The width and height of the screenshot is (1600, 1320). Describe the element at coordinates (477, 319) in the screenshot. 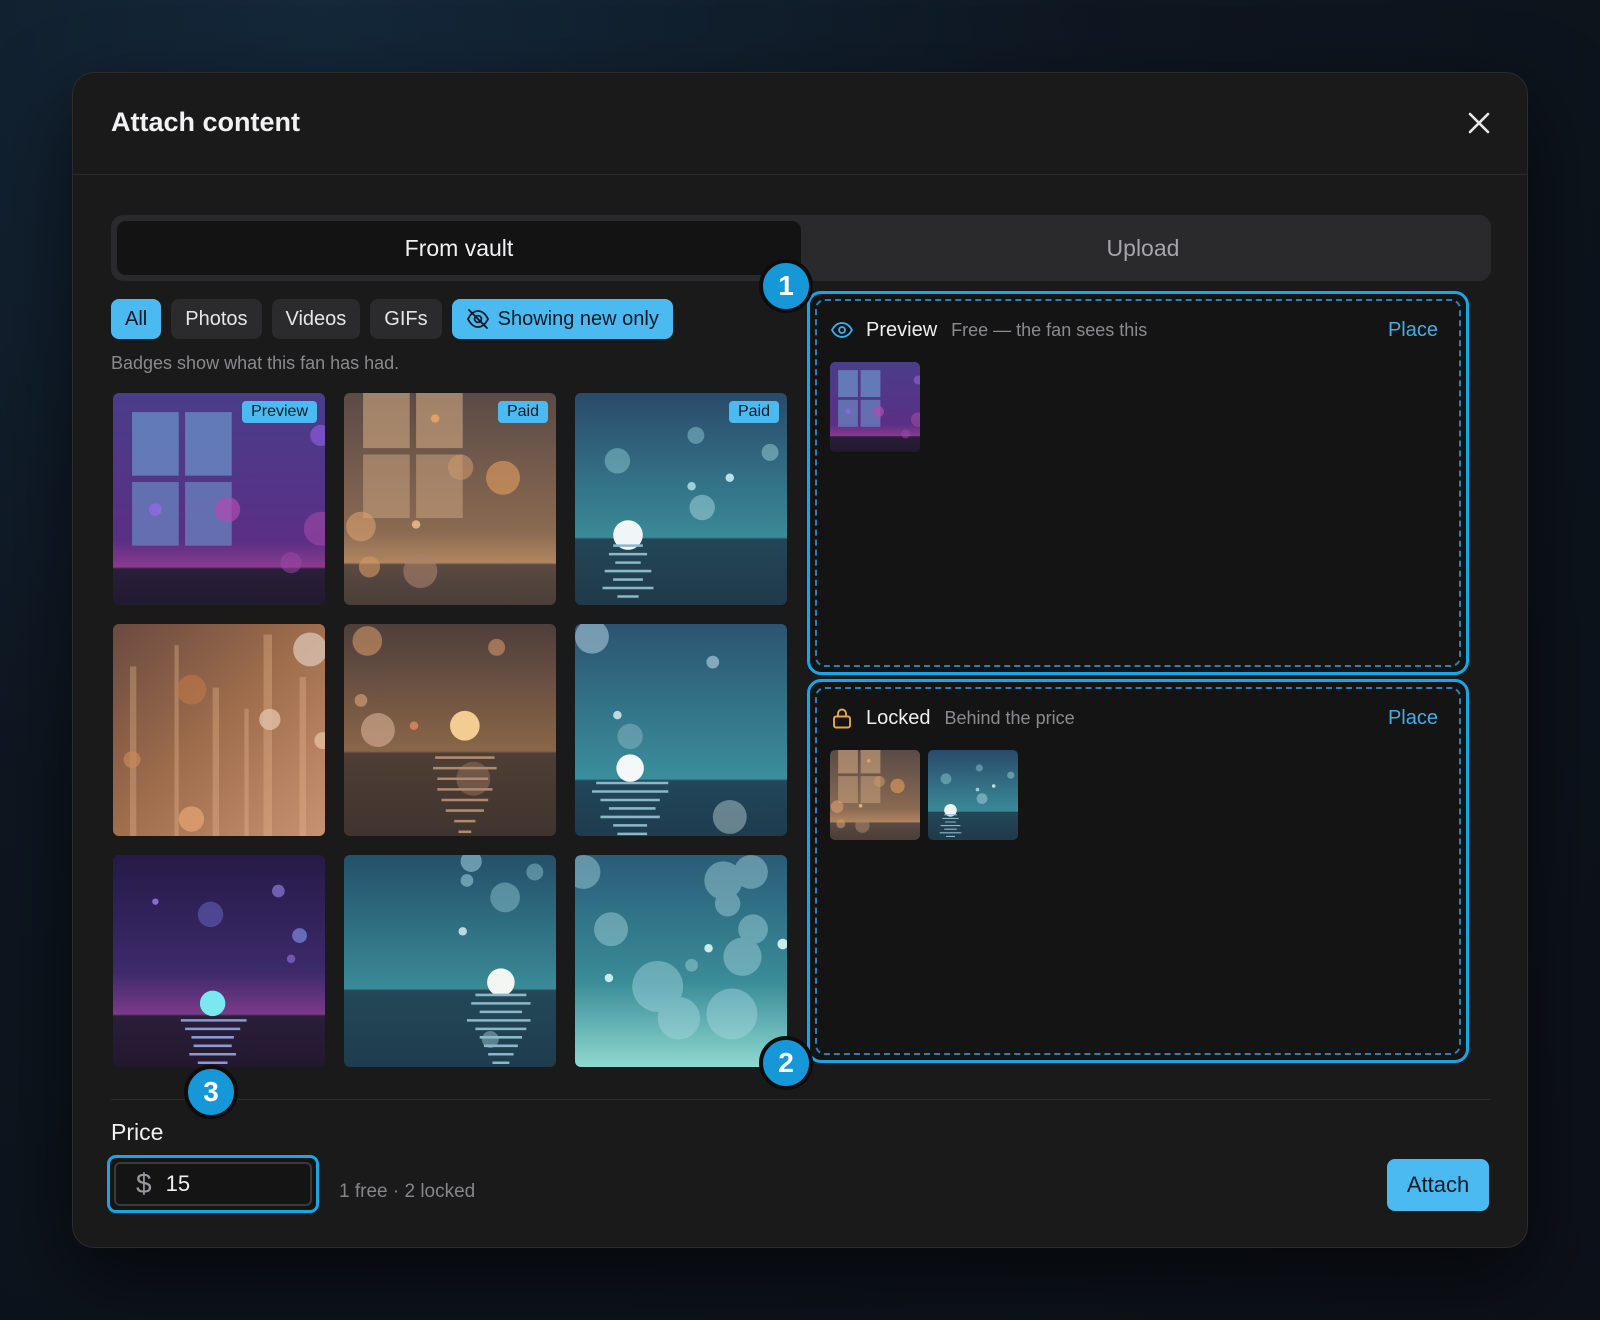

I see `eye-off-icon` at that location.